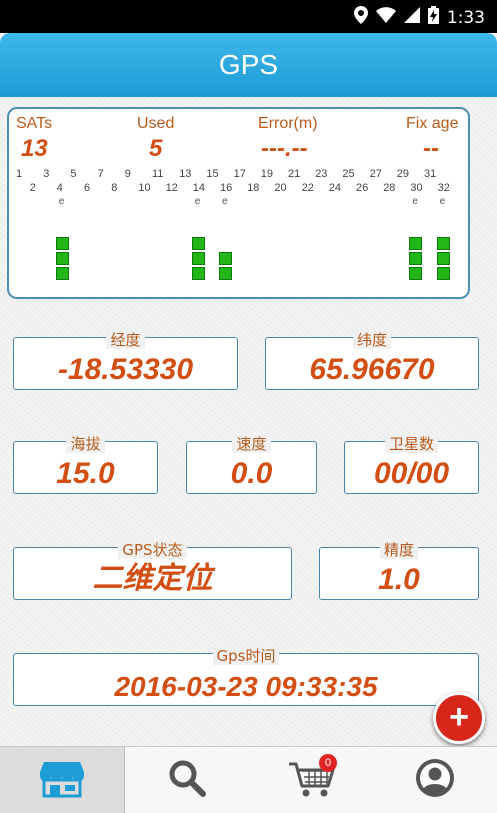 This screenshot has height=813, width=497. I want to click on gps-time-label: Gps时间, so click(246, 656).